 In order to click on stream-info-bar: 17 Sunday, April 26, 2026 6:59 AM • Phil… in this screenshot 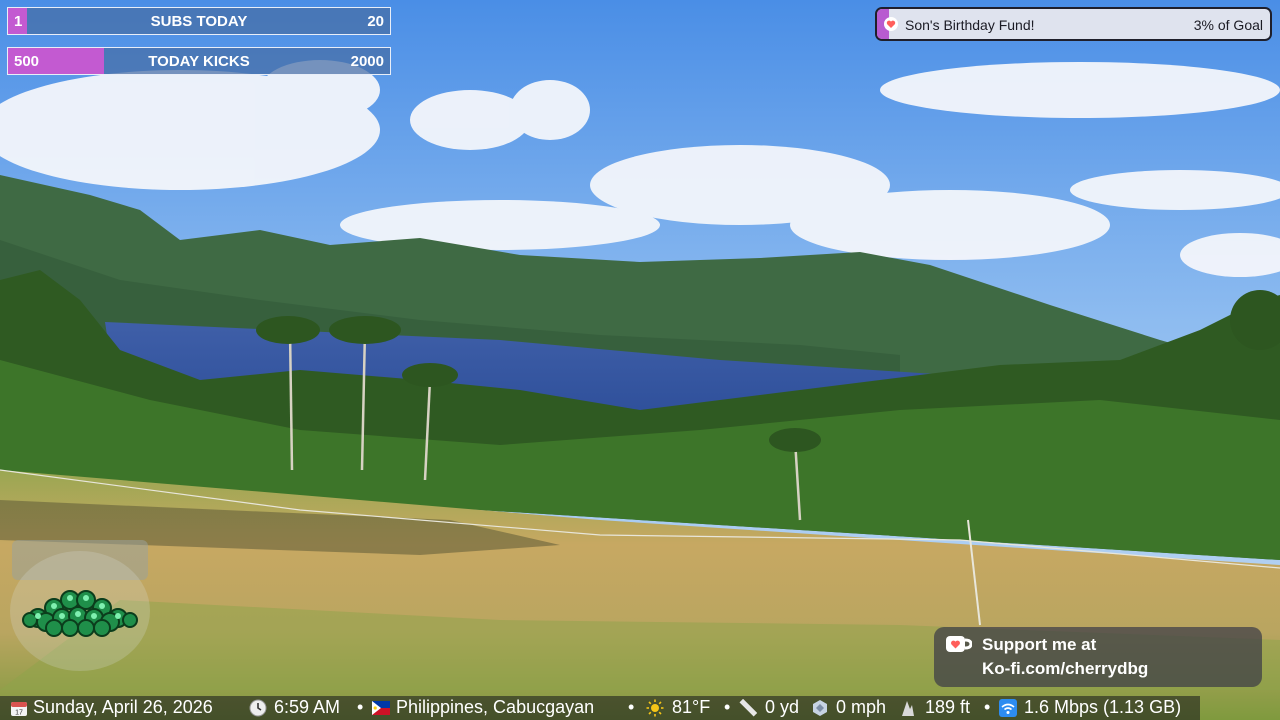, I will do `click(600, 708)`.